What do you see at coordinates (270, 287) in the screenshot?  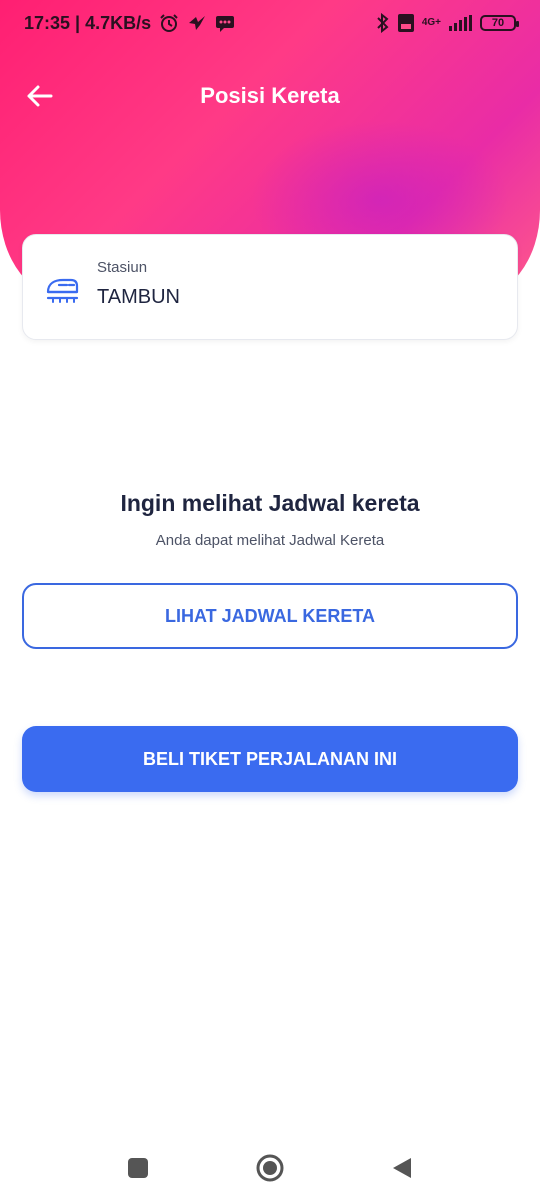 I see `station-card: Stasiun TAMBUN` at bounding box center [270, 287].